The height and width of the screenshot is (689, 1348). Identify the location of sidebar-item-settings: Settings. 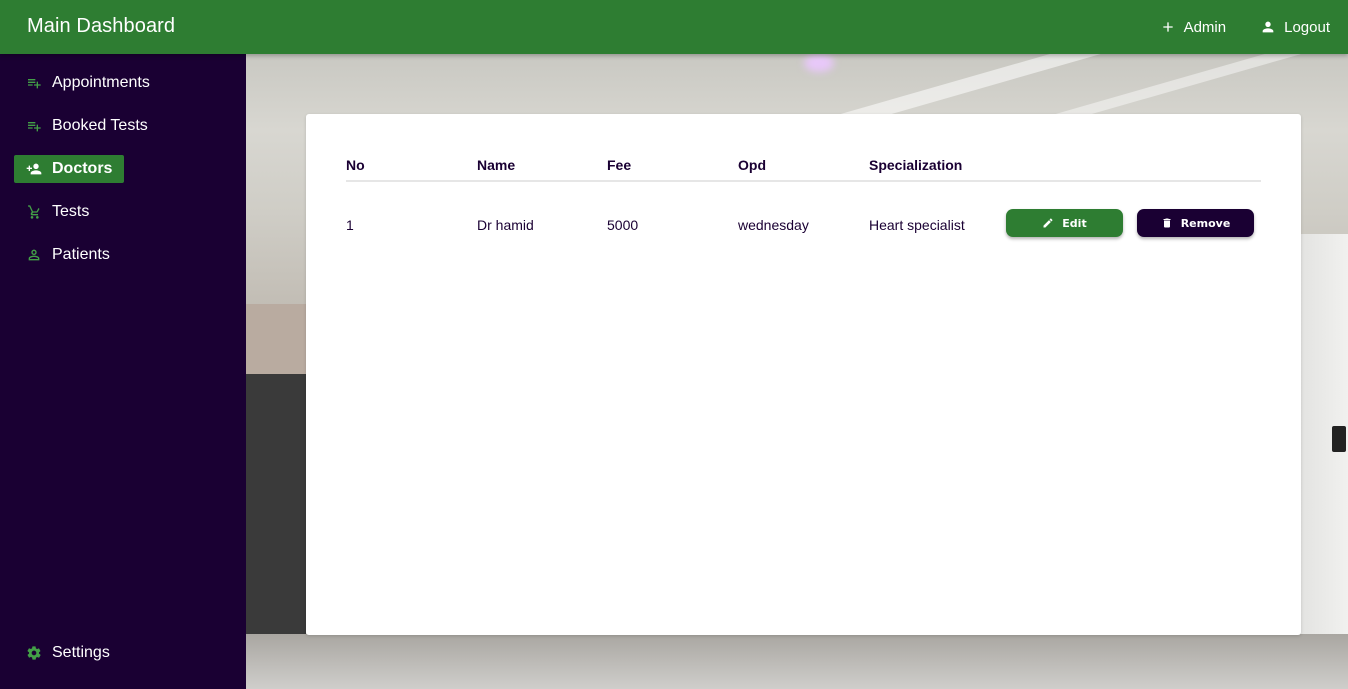
(68, 653).